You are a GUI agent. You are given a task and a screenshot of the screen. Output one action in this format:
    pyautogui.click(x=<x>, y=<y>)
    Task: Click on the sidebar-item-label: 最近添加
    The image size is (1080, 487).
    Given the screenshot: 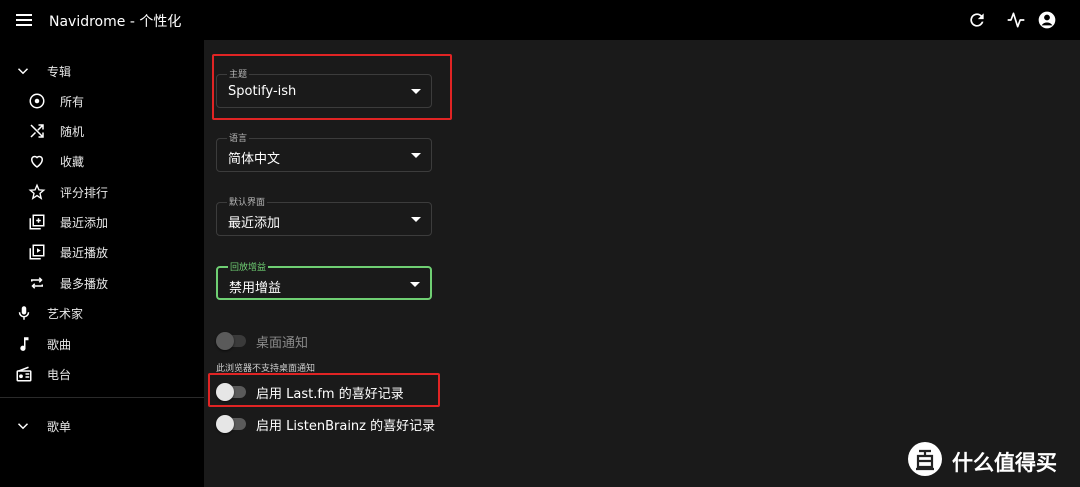 What is the action you would take?
    pyautogui.click(x=84, y=223)
    